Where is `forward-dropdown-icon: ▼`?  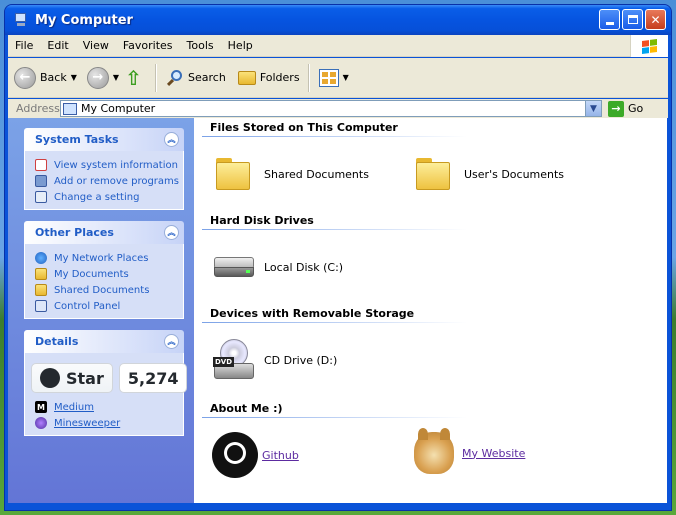 forward-dropdown-icon: ▼ is located at coordinates (116, 77).